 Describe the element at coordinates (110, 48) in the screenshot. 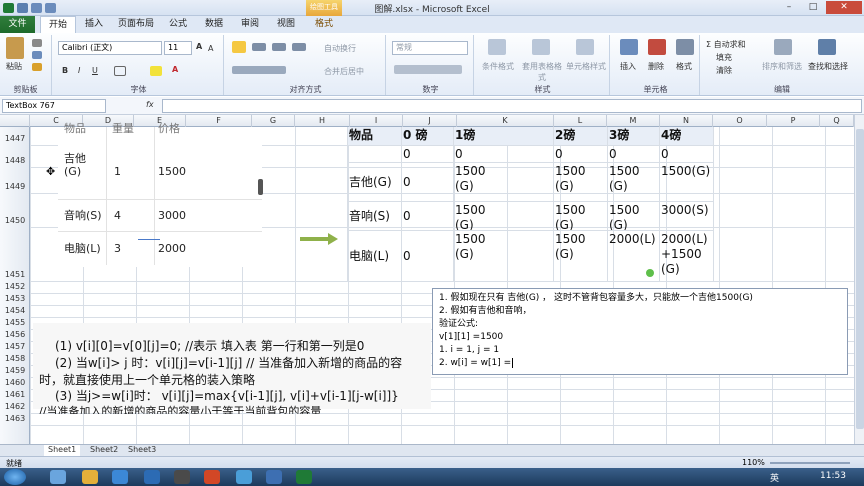

I see `font-name-select: Calibri (正文)` at that location.